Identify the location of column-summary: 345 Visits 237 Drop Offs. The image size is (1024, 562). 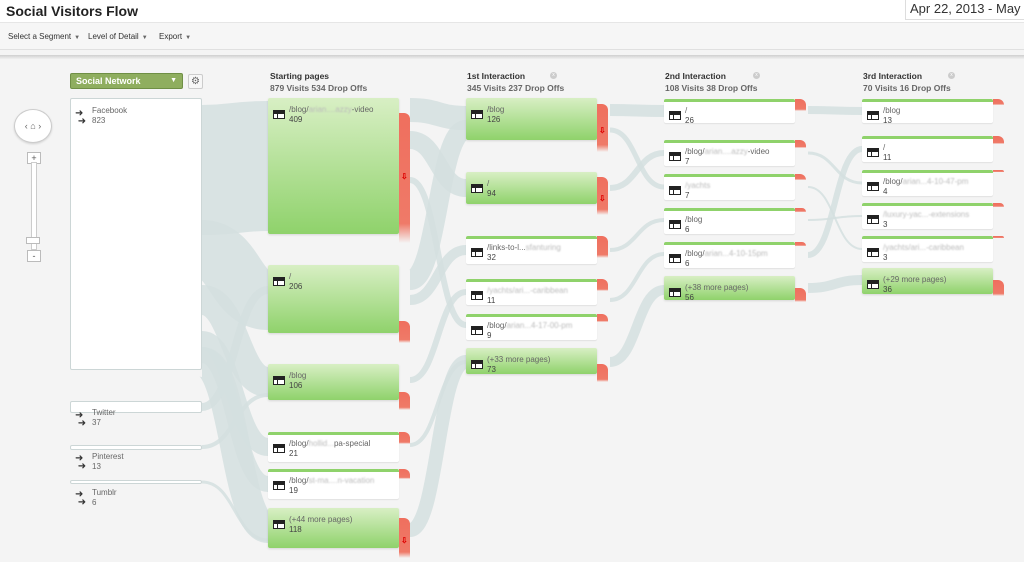
(516, 88).